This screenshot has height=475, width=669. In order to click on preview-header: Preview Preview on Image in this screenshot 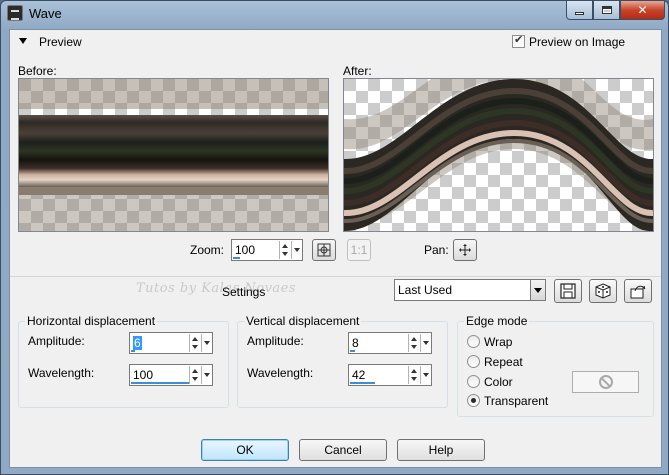, I will do `click(335, 42)`.